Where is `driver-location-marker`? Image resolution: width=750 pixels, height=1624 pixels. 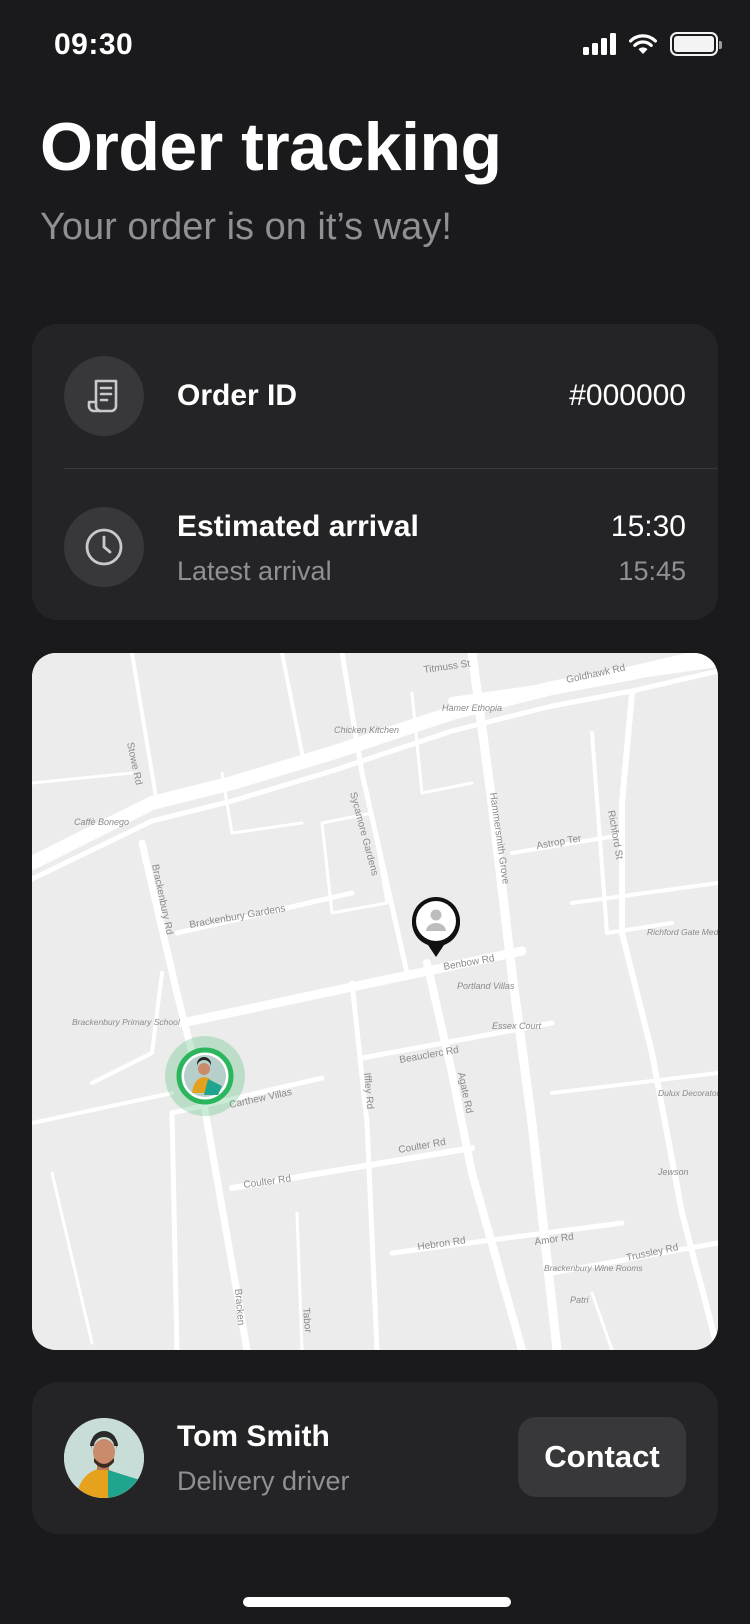 driver-location-marker is located at coordinates (205, 1076).